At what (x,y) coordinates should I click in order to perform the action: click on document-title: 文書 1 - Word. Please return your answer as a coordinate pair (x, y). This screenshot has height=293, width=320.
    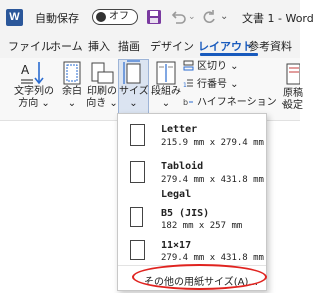
    Looking at the image, I should click on (278, 18).